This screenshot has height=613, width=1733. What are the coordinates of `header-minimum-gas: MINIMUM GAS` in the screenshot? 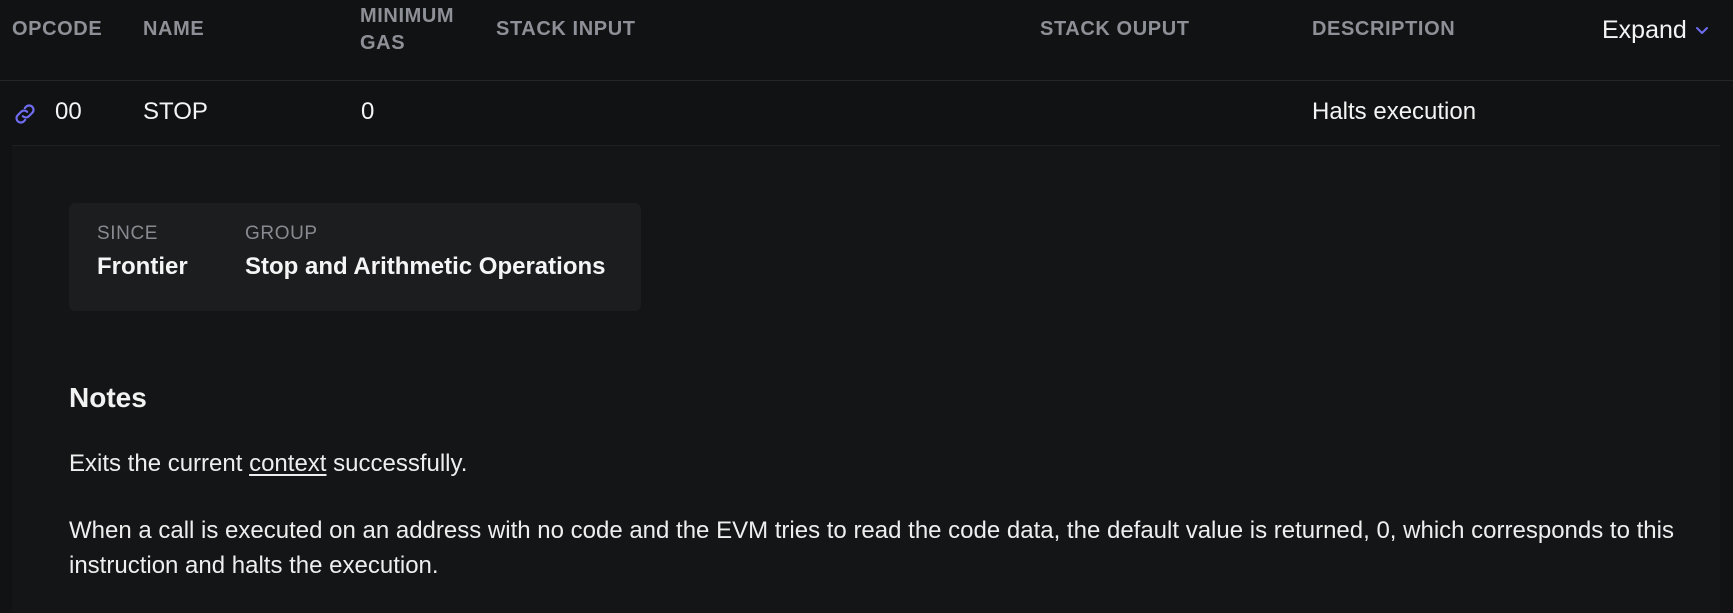 It's located at (420, 30).